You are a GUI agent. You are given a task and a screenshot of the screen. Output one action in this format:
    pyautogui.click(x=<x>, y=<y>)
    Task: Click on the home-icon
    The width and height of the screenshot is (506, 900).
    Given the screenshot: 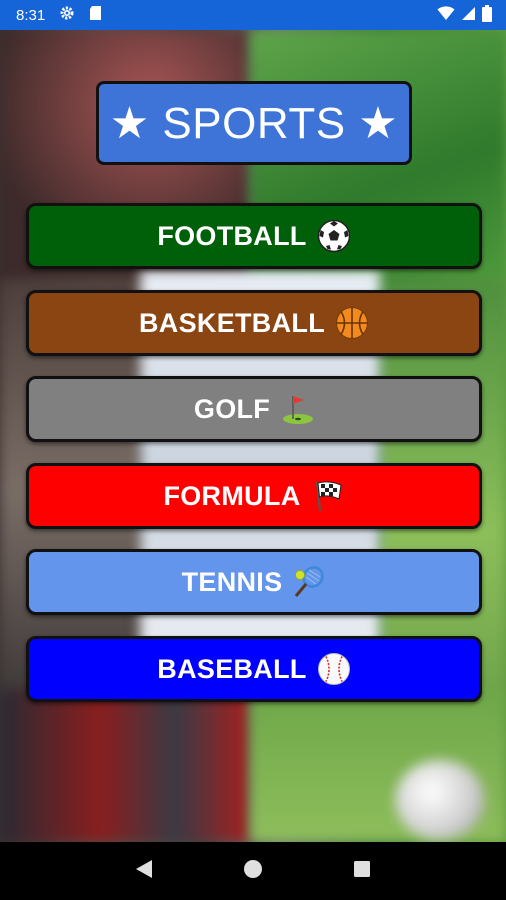 What is the action you would take?
    pyautogui.click(x=253, y=871)
    